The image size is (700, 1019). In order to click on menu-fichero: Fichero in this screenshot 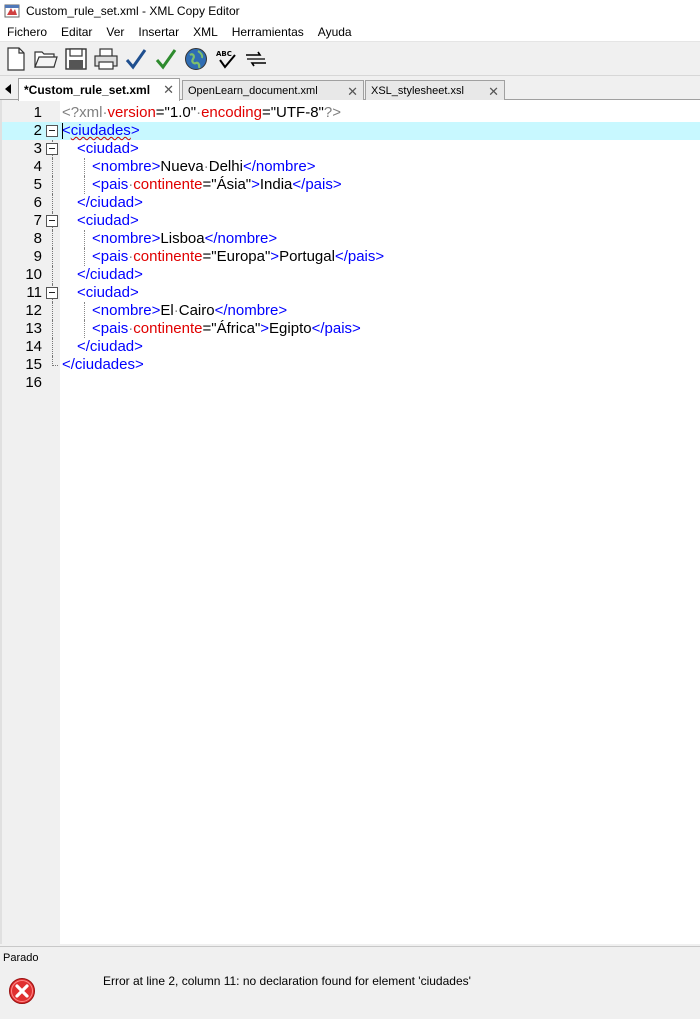, I will do `click(27, 32)`.